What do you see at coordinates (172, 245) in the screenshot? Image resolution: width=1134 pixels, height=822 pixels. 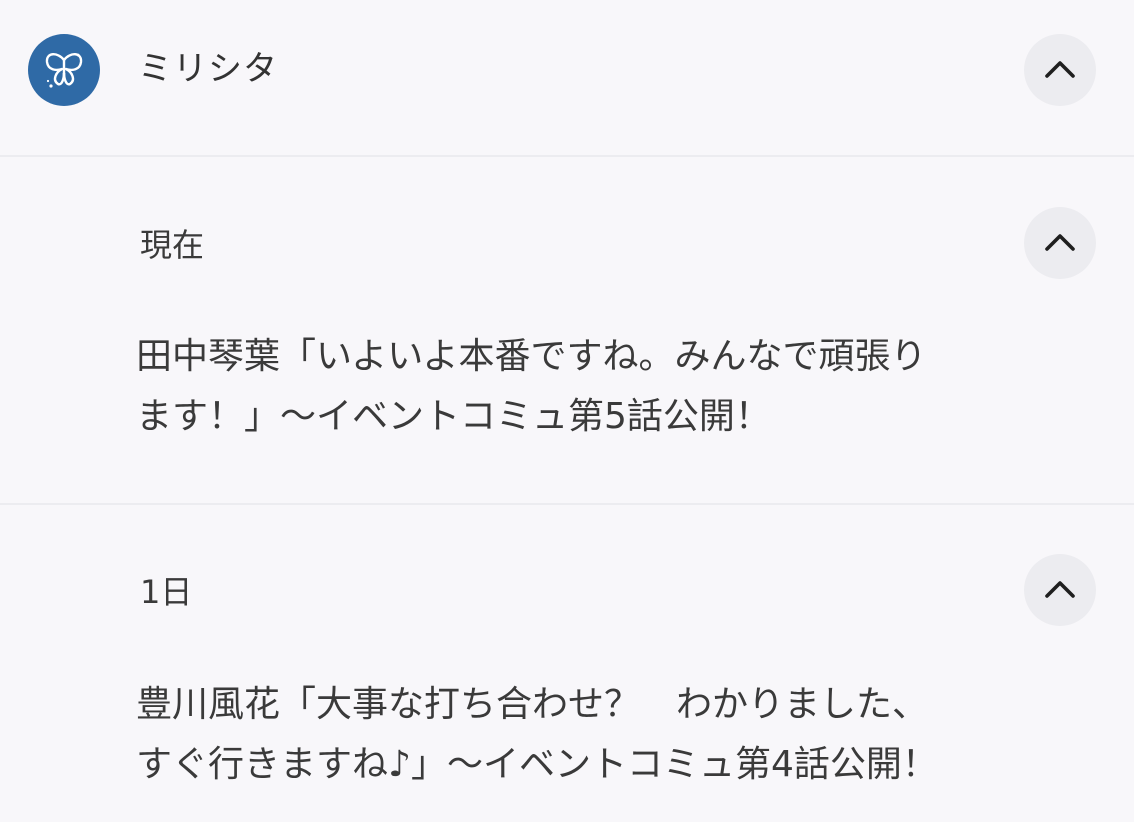 I see `notification-time: 現在` at bounding box center [172, 245].